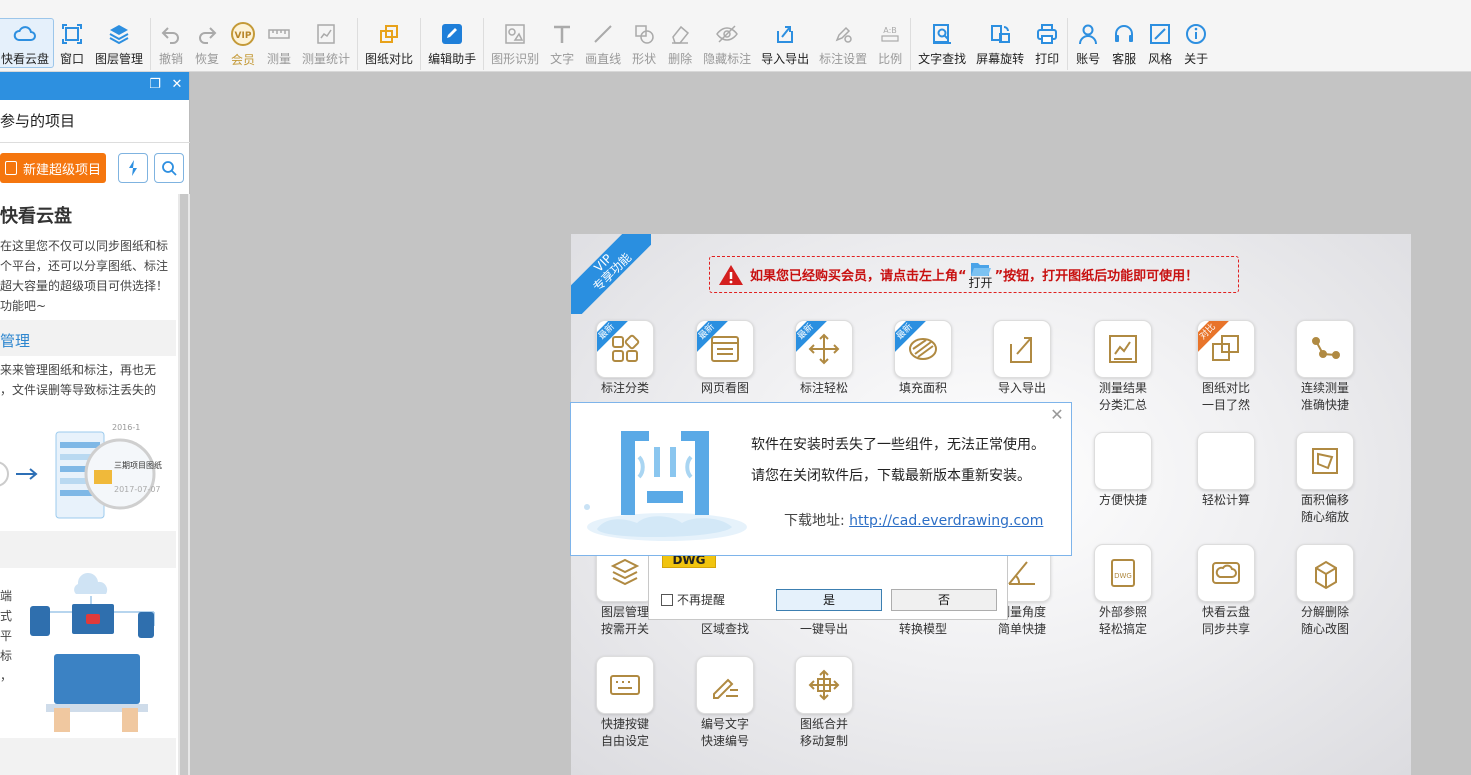 This screenshot has width=1471, height=775. What do you see at coordinates (1021, 388) in the screenshot?
I see `feature-label: 导入导出` at bounding box center [1021, 388].